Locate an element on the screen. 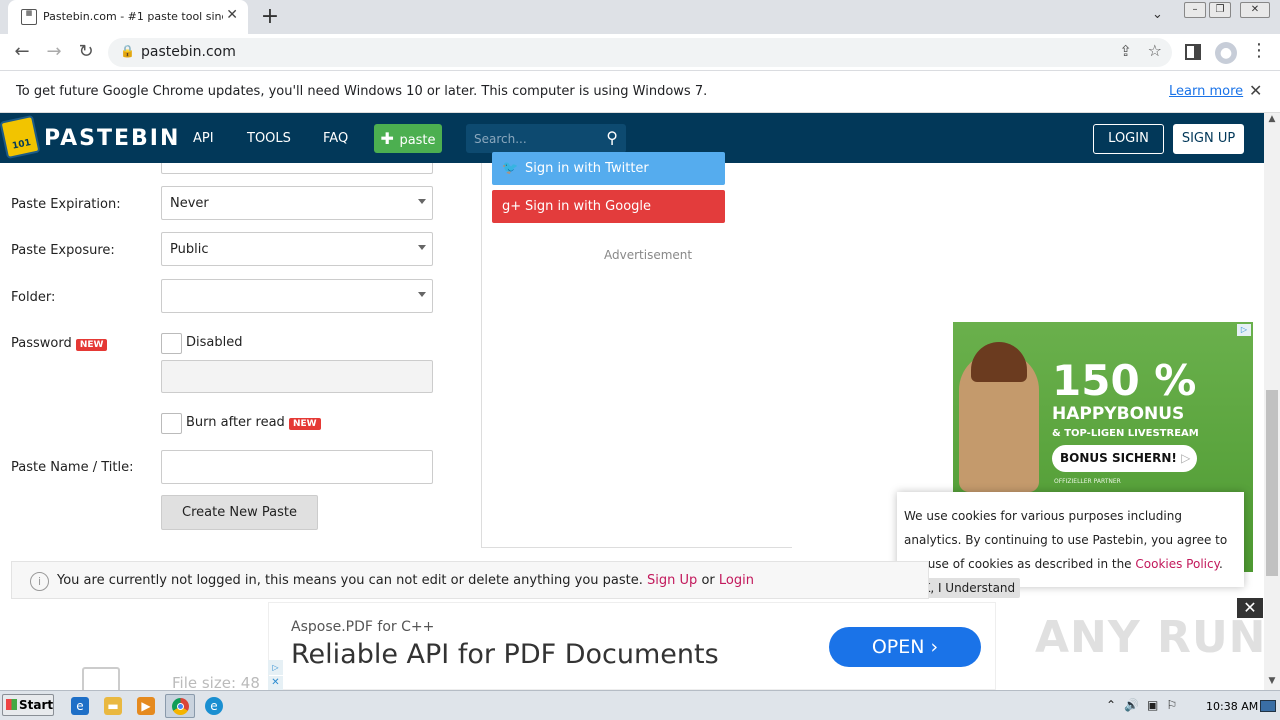 This screenshot has width=1280, height=720. nav-faq: FAQ is located at coordinates (335, 138).